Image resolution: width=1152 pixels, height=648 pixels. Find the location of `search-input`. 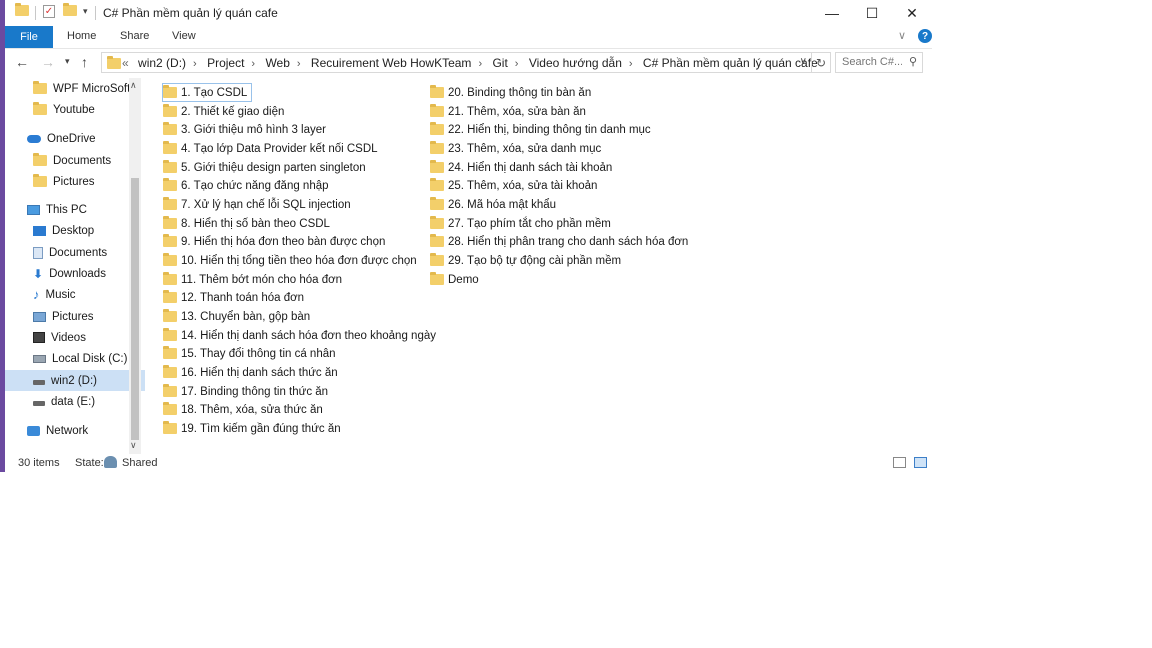

search-input is located at coordinates (869, 61).